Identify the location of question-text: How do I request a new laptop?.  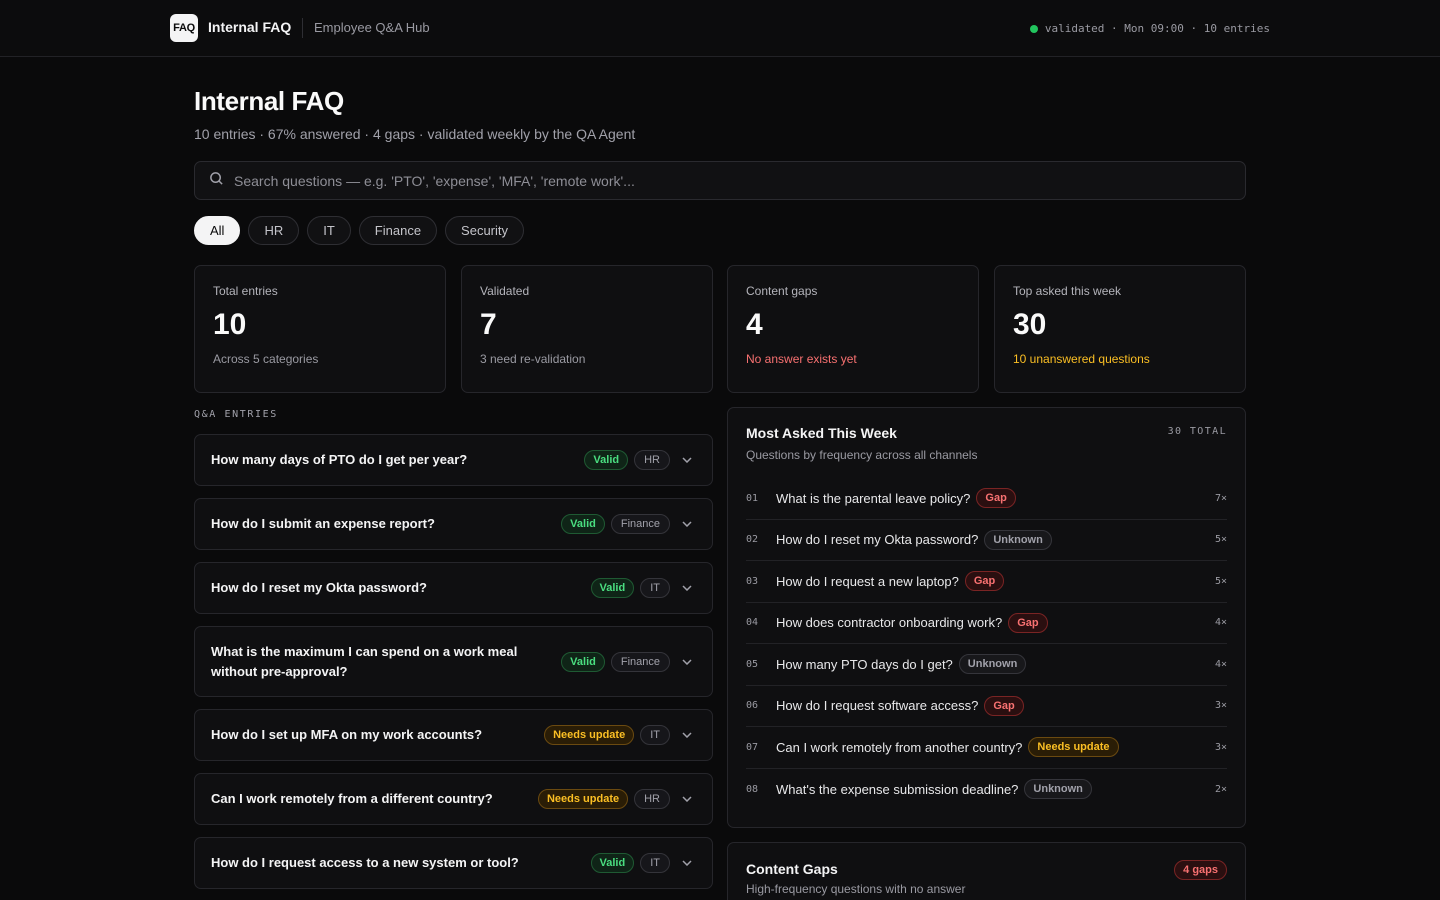
(867, 581).